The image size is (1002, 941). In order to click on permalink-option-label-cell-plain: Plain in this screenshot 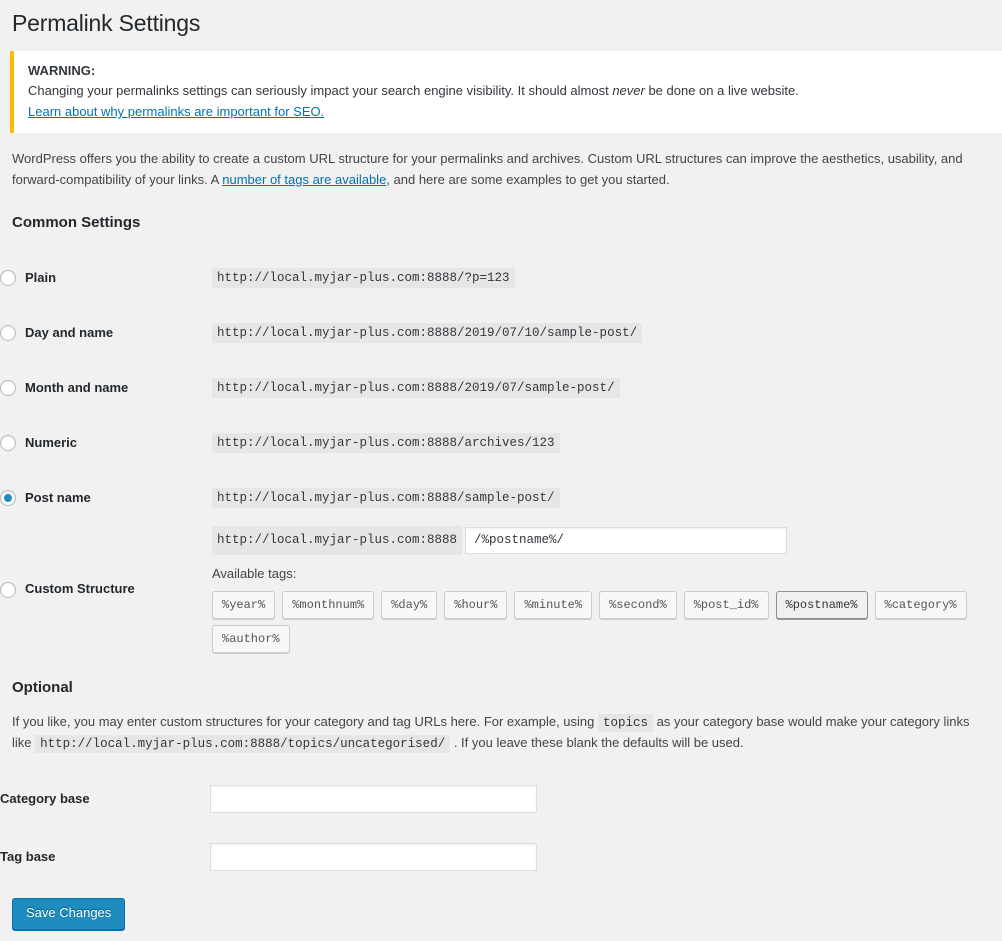, I will do `click(106, 278)`.